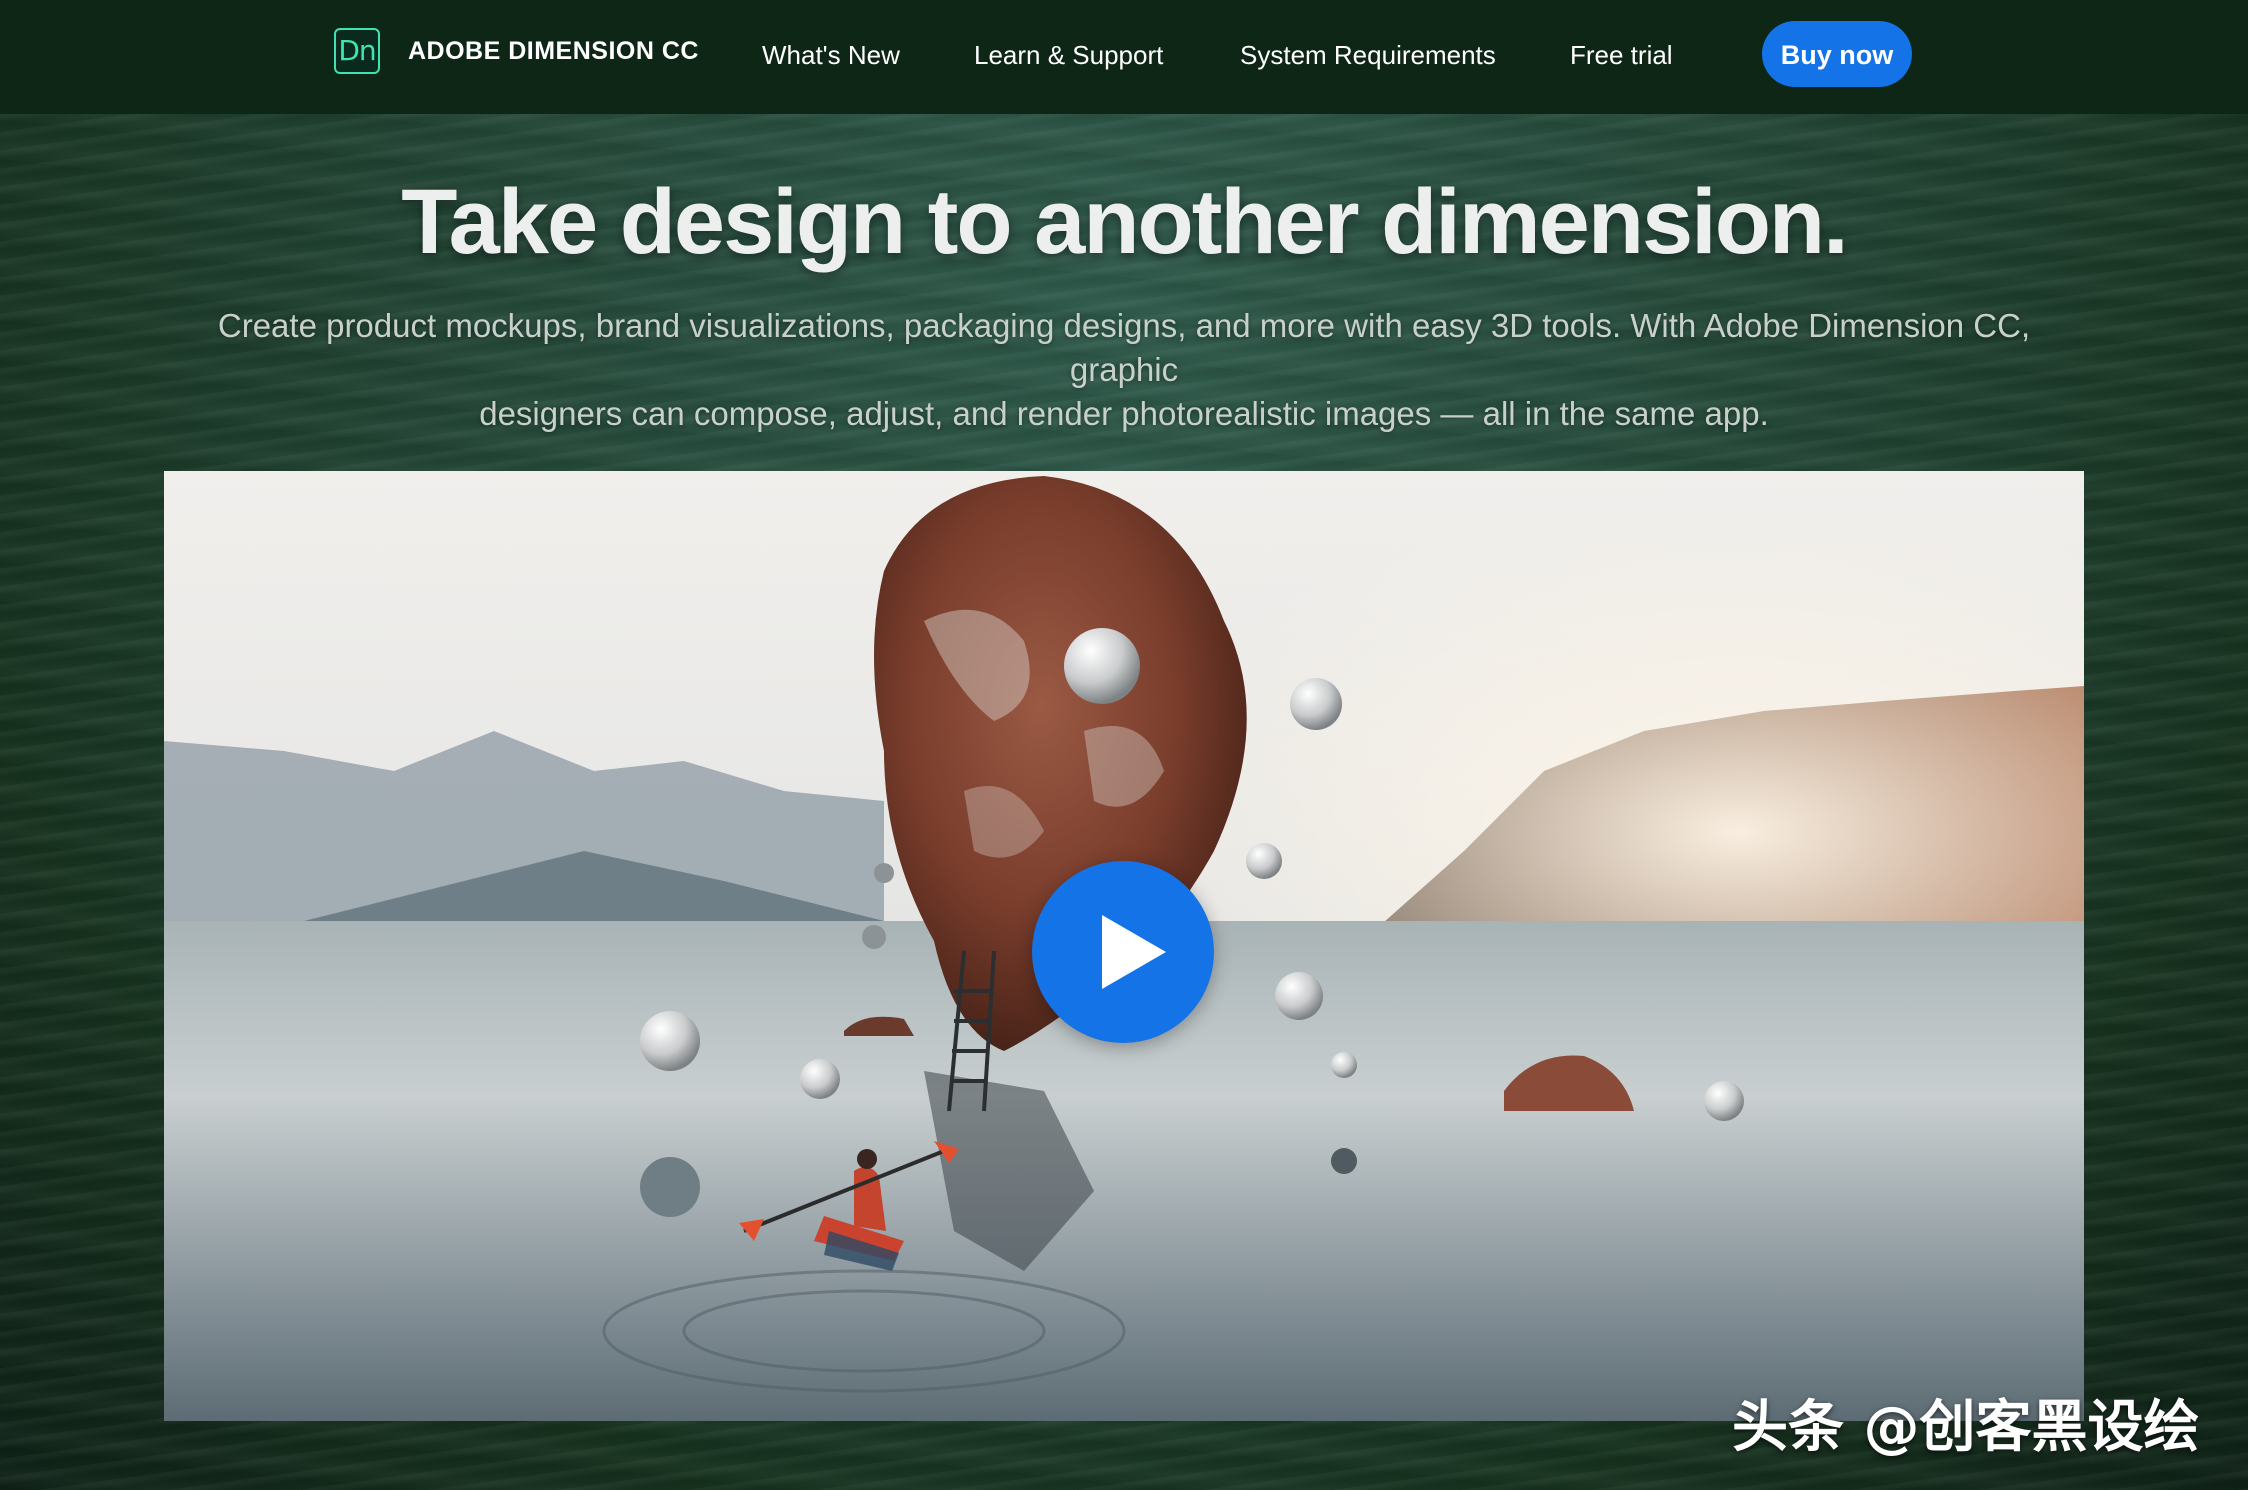  I want to click on play-icon, so click(1134, 952).